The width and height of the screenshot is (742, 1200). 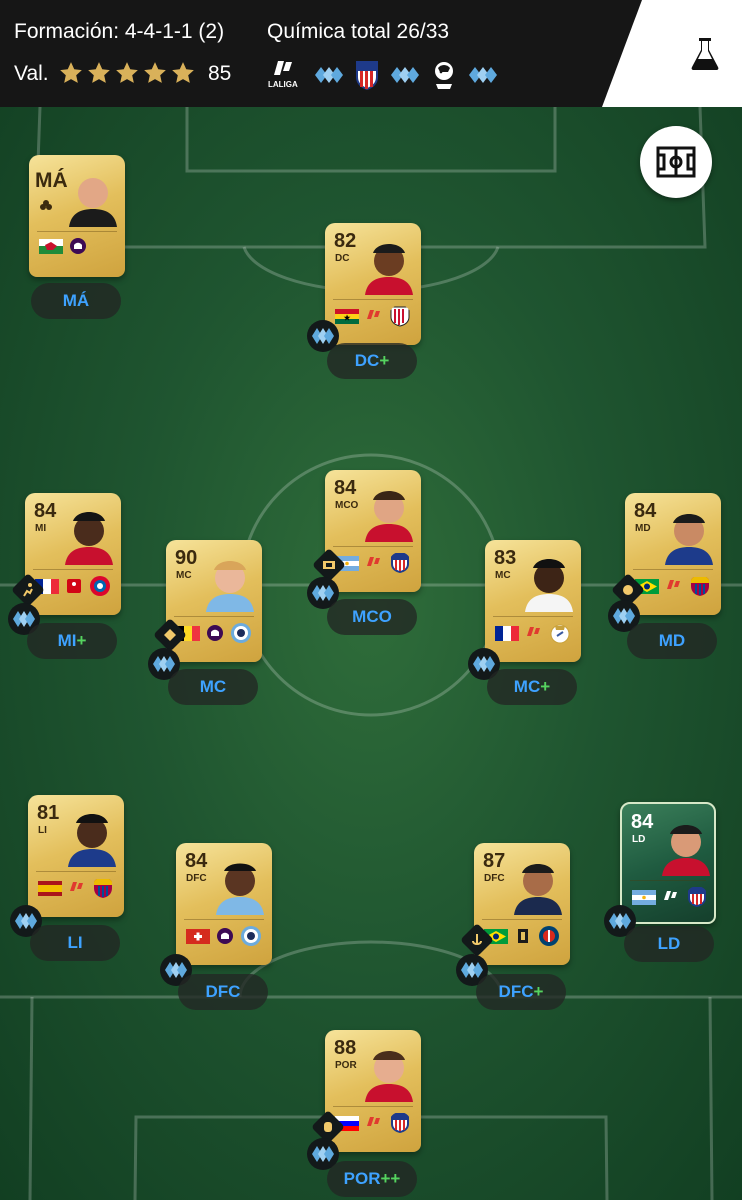 I want to click on wales-flag-icon, so click(x=51, y=246).